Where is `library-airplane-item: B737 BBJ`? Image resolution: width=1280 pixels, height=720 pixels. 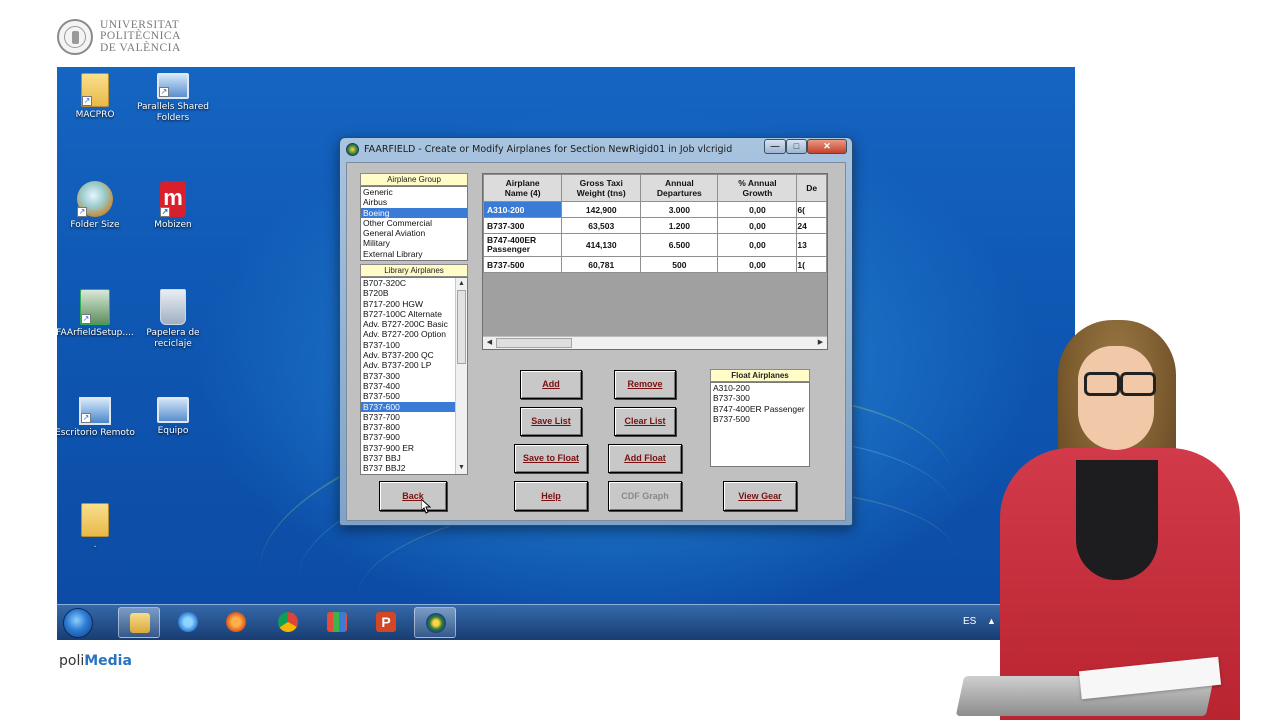 library-airplane-item: B737 BBJ is located at coordinates (408, 458).